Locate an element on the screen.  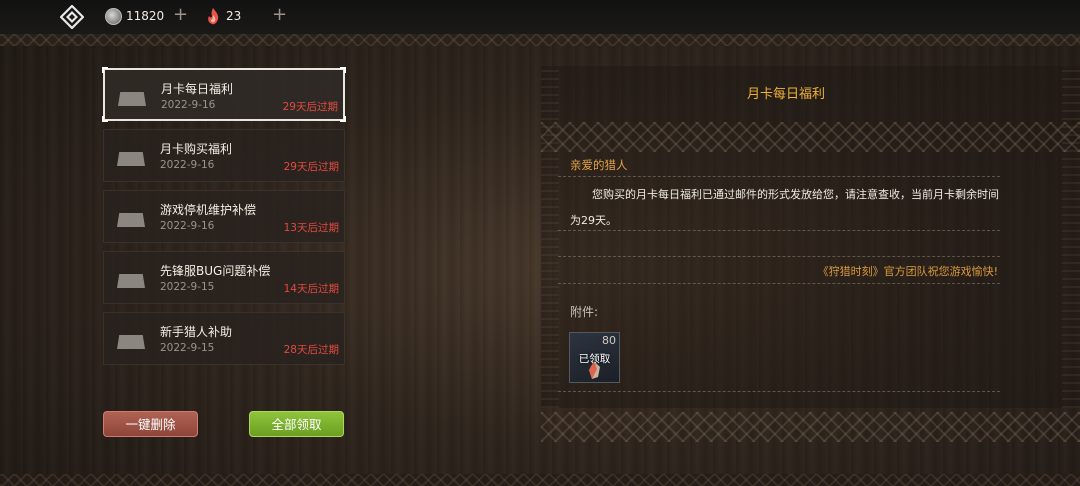
mail-title: 新手猎人补助 is located at coordinates (196, 332).